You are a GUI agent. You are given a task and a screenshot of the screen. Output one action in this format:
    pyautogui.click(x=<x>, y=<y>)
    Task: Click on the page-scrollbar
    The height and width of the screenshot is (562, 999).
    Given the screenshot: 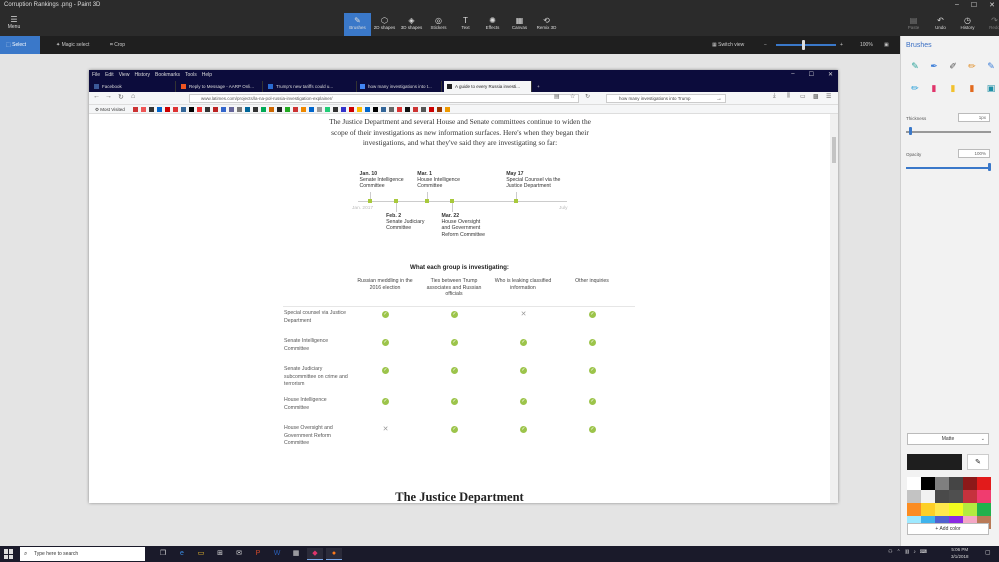 What is the action you would take?
    pyautogui.click(x=834, y=308)
    